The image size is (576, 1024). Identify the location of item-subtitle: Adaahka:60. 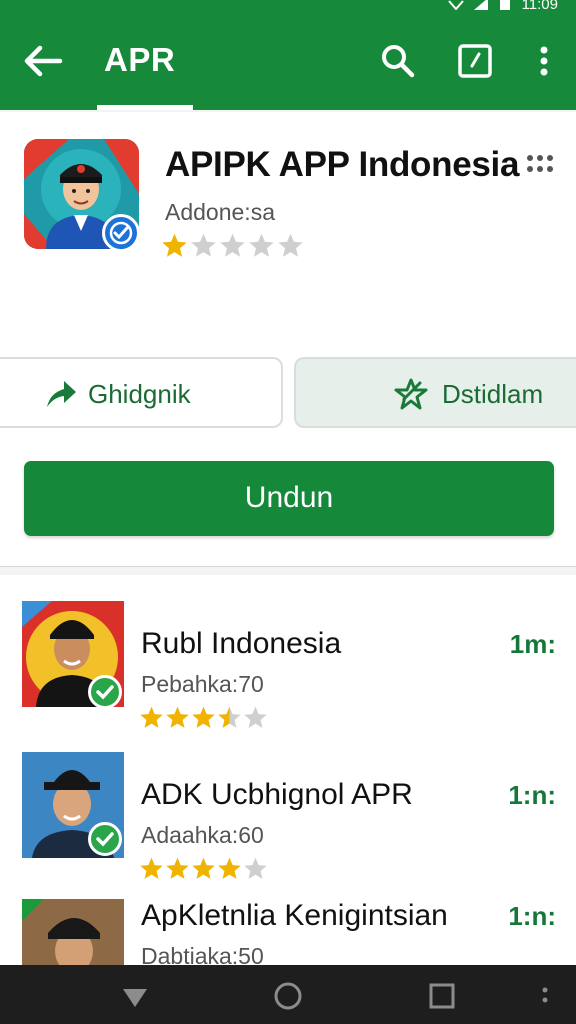
(202, 835).